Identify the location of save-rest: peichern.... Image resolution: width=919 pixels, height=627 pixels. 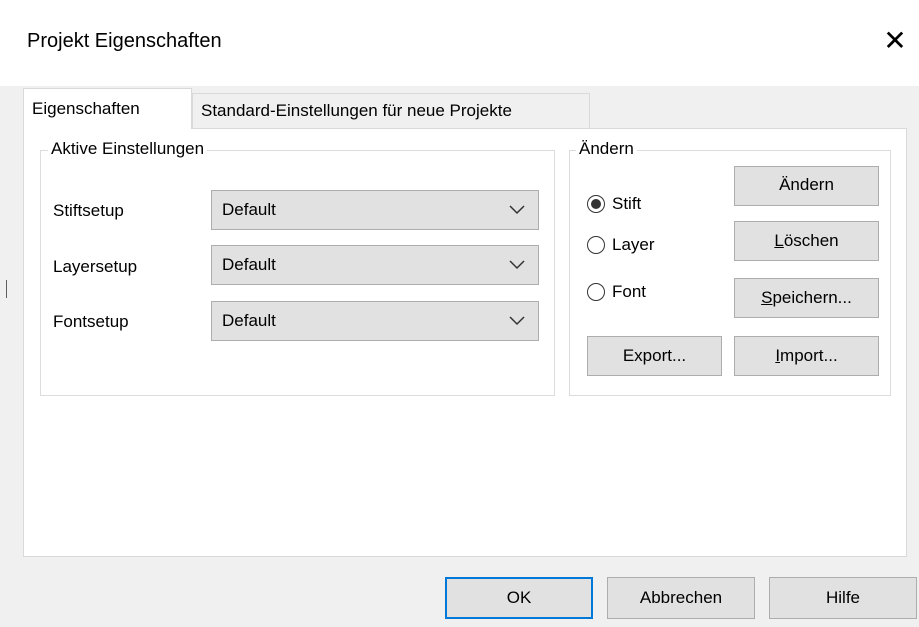
(812, 297).